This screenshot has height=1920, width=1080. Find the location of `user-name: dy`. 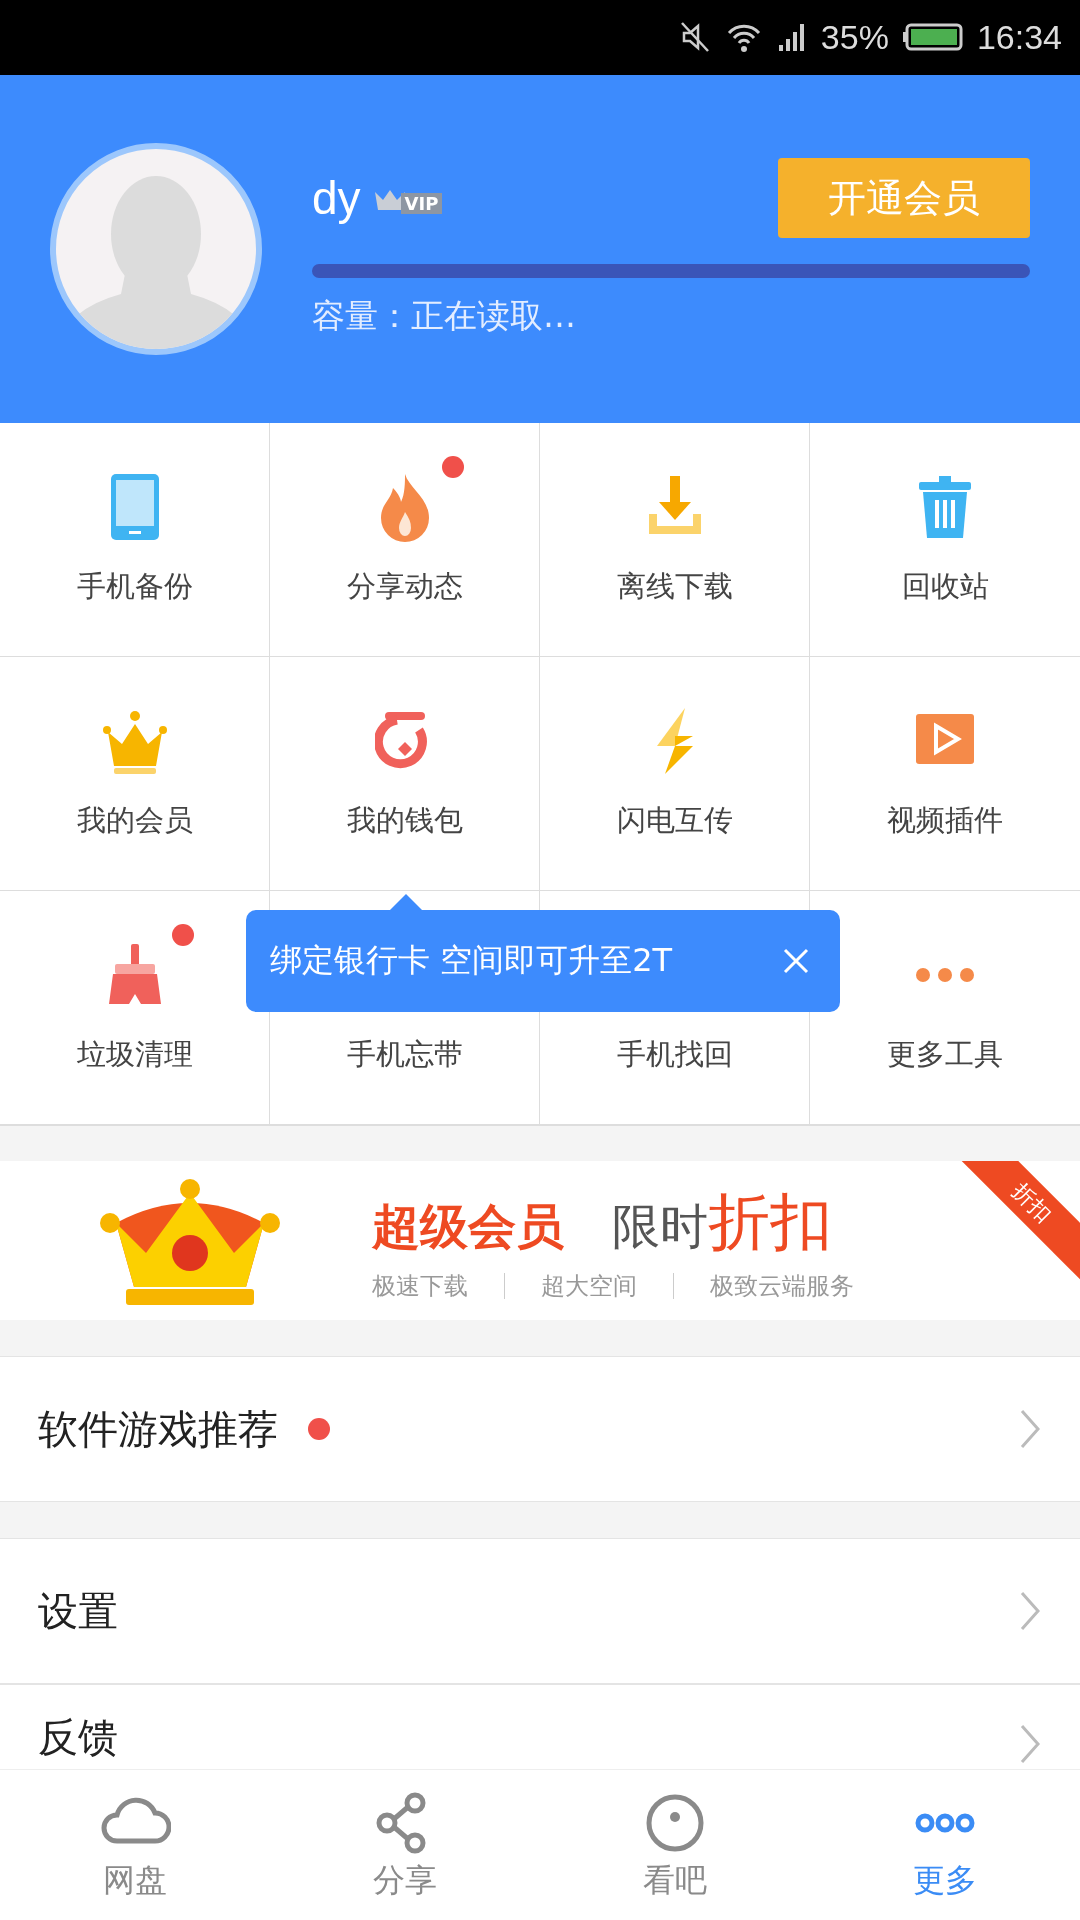

user-name: dy is located at coordinates (336, 198).